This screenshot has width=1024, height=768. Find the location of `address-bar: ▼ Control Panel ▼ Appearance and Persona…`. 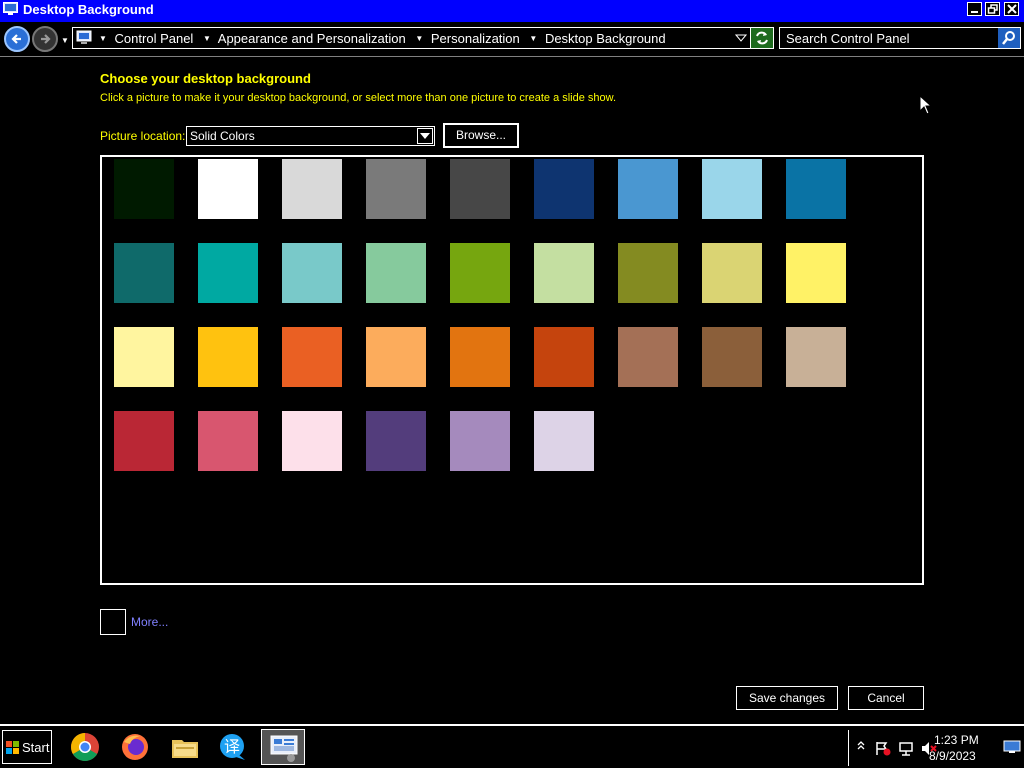

address-bar: ▼ Control Panel ▼ Appearance and Persona… is located at coordinates (423, 38).